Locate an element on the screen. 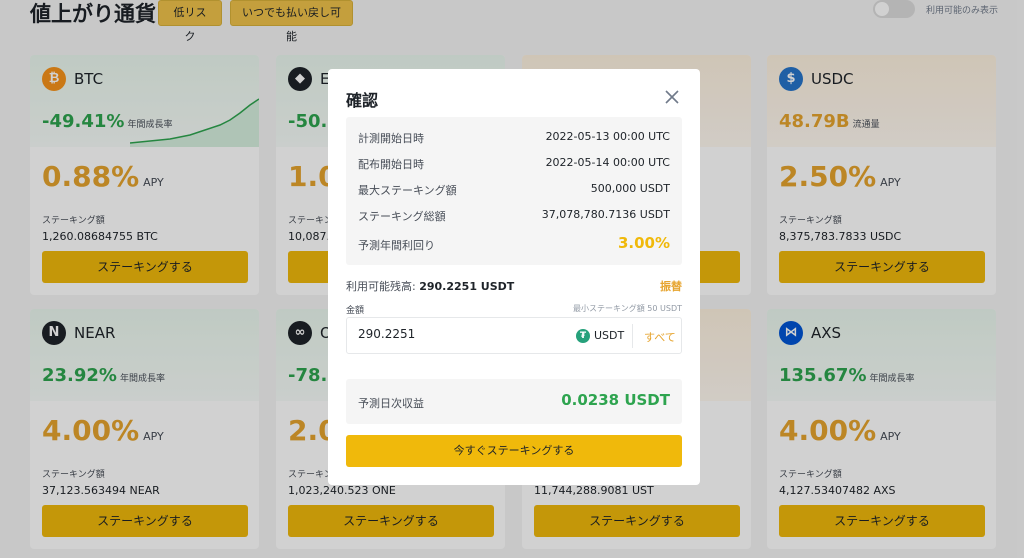  info-row: 計測開始日時 2022-05-13 00:00 UTC is located at coordinates (514, 137).